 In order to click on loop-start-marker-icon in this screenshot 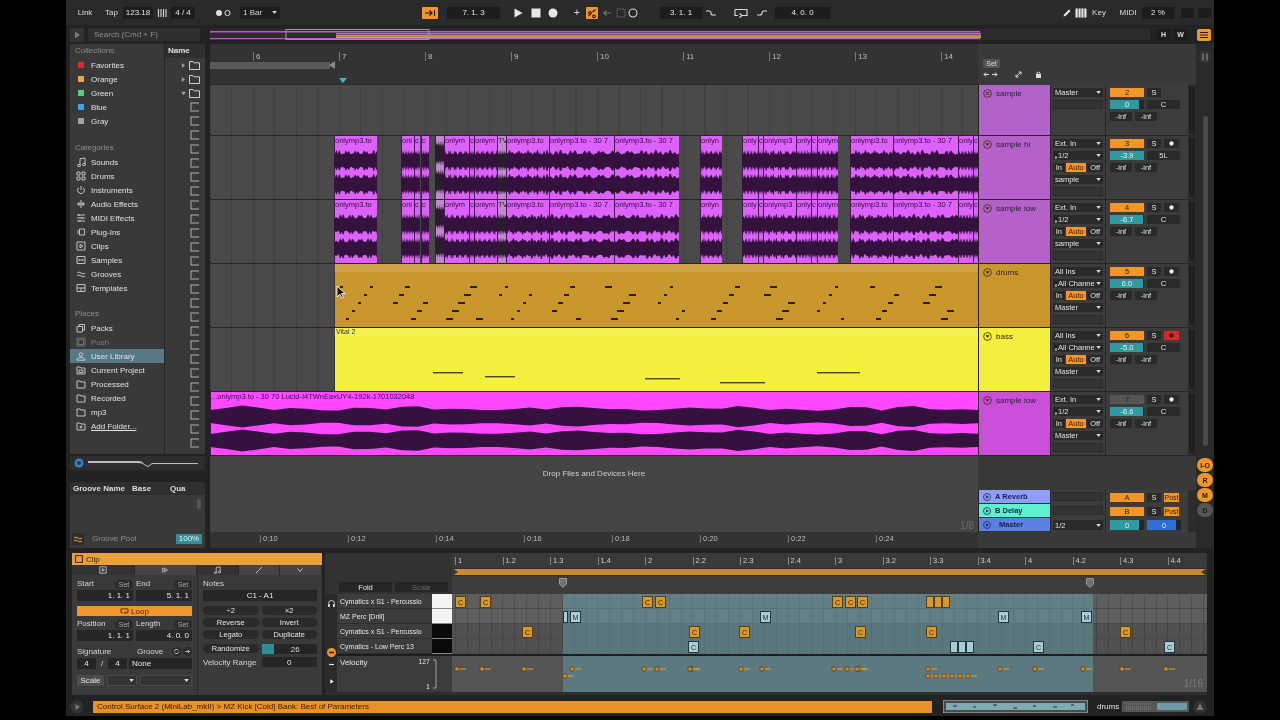, I will do `click(563, 583)`.